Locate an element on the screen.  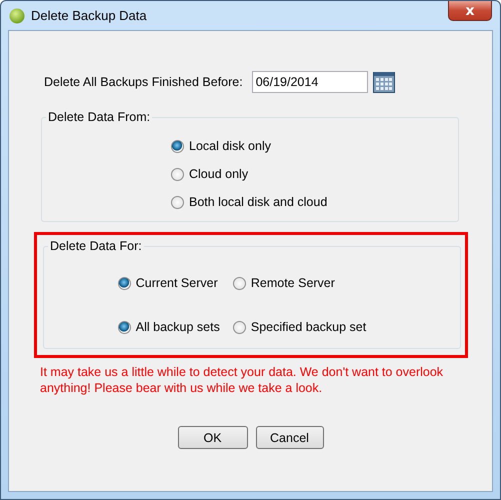
dialog-button: OK is located at coordinates (213, 437).